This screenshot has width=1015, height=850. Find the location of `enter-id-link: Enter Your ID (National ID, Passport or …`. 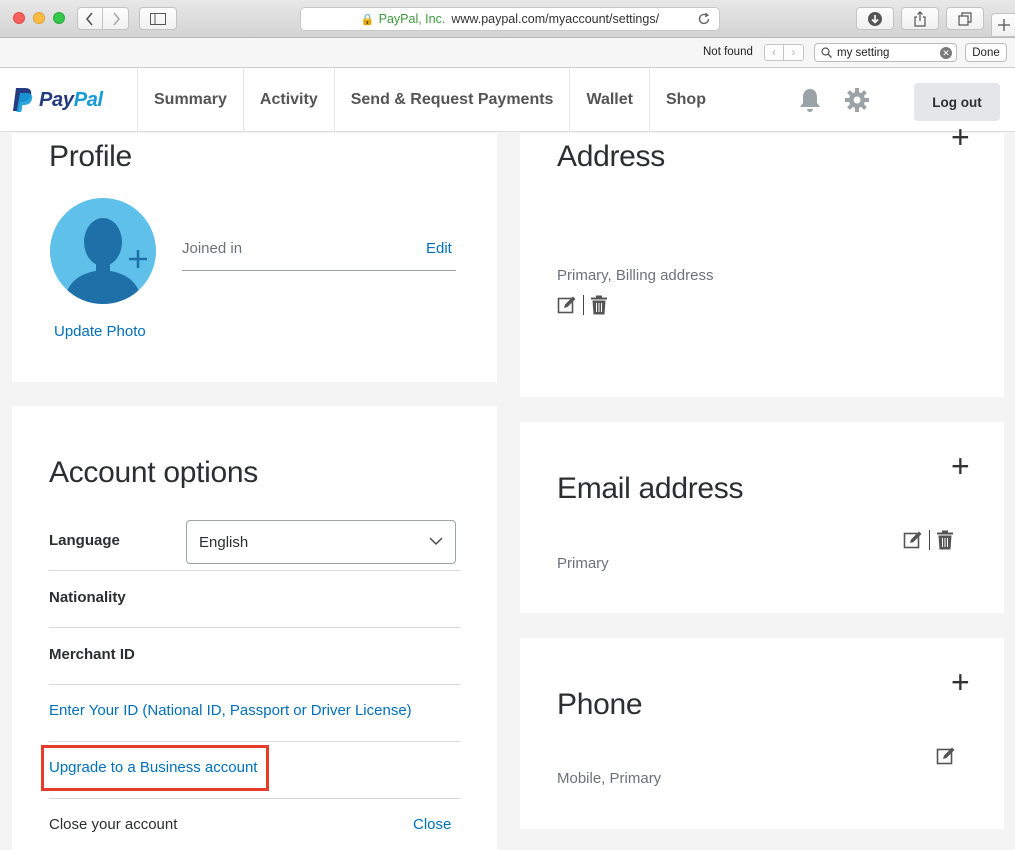

enter-id-link: Enter Your ID (National ID, Passport or … is located at coordinates (230, 710).